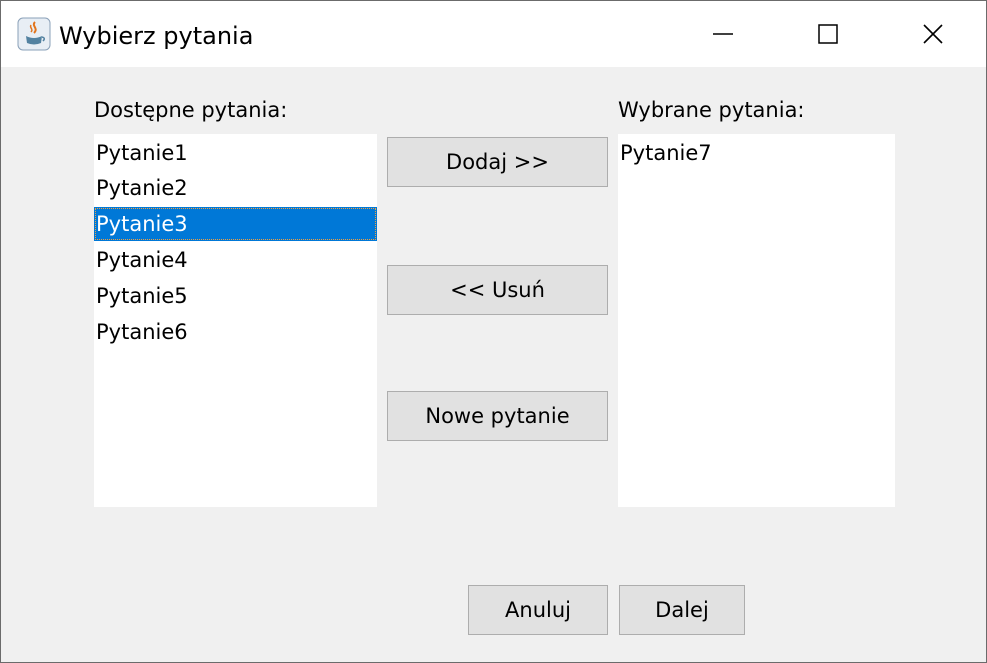  I want to click on title-bar: Wybierz pytania, so click(493, 34).